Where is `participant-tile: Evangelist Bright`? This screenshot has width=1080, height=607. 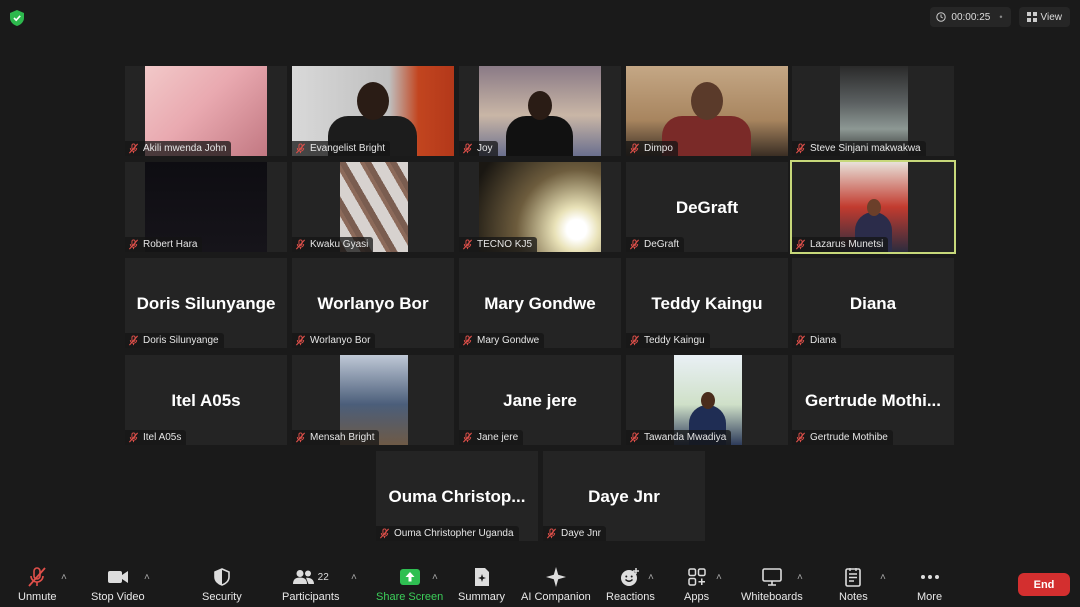 participant-tile: Evangelist Bright is located at coordinates (373, 111).